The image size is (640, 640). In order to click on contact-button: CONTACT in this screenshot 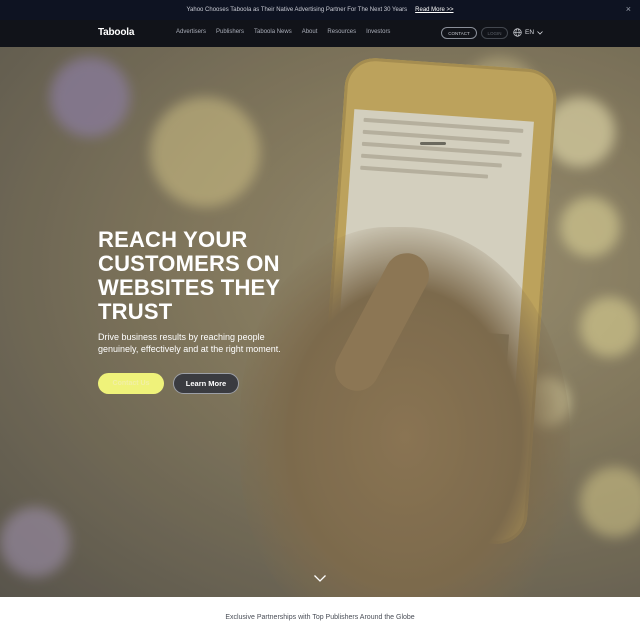, I will do `click(459, 33)`.